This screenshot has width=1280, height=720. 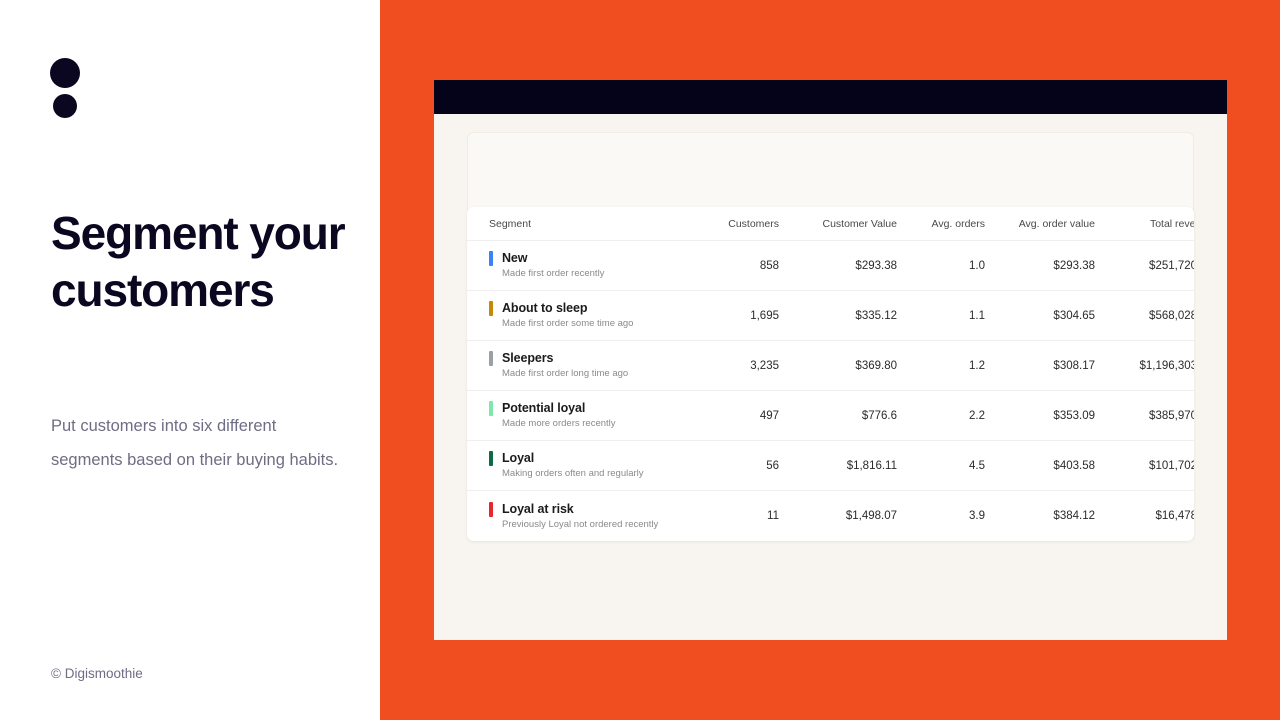 I want to click on customers-value: 858, so click(x=769, y=265).